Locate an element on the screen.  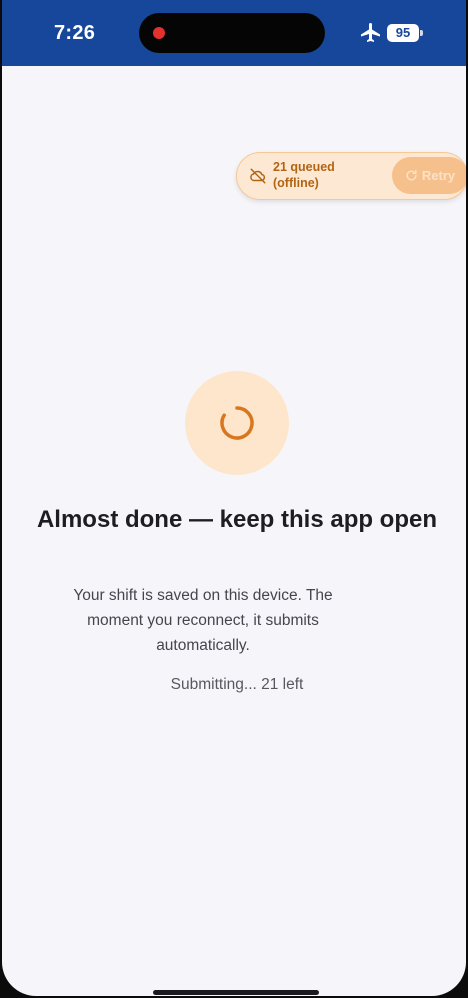
dynamic-island is located at coordinates (232, 33).